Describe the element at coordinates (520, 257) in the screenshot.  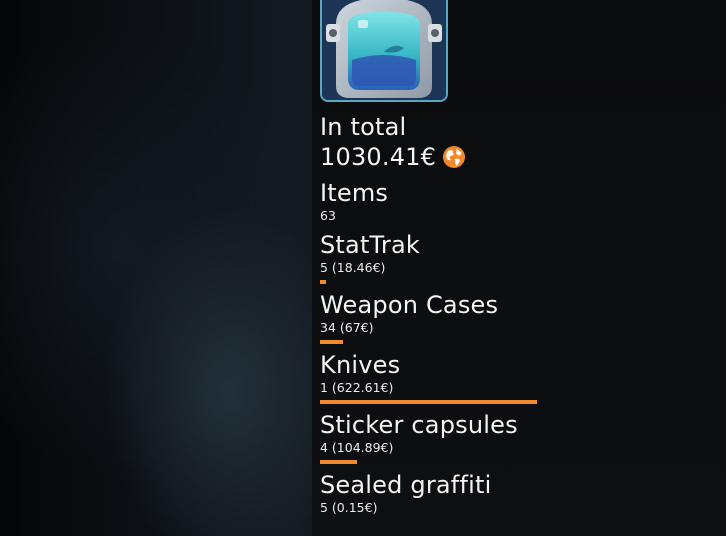
I see `stat-stattrak: StatTrak 5 (18.46€)` at that location.